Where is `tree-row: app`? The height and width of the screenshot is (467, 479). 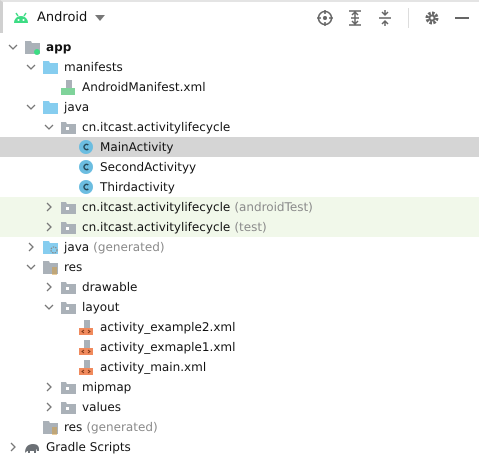
tree-row: app is located at coordinates (239, 47).